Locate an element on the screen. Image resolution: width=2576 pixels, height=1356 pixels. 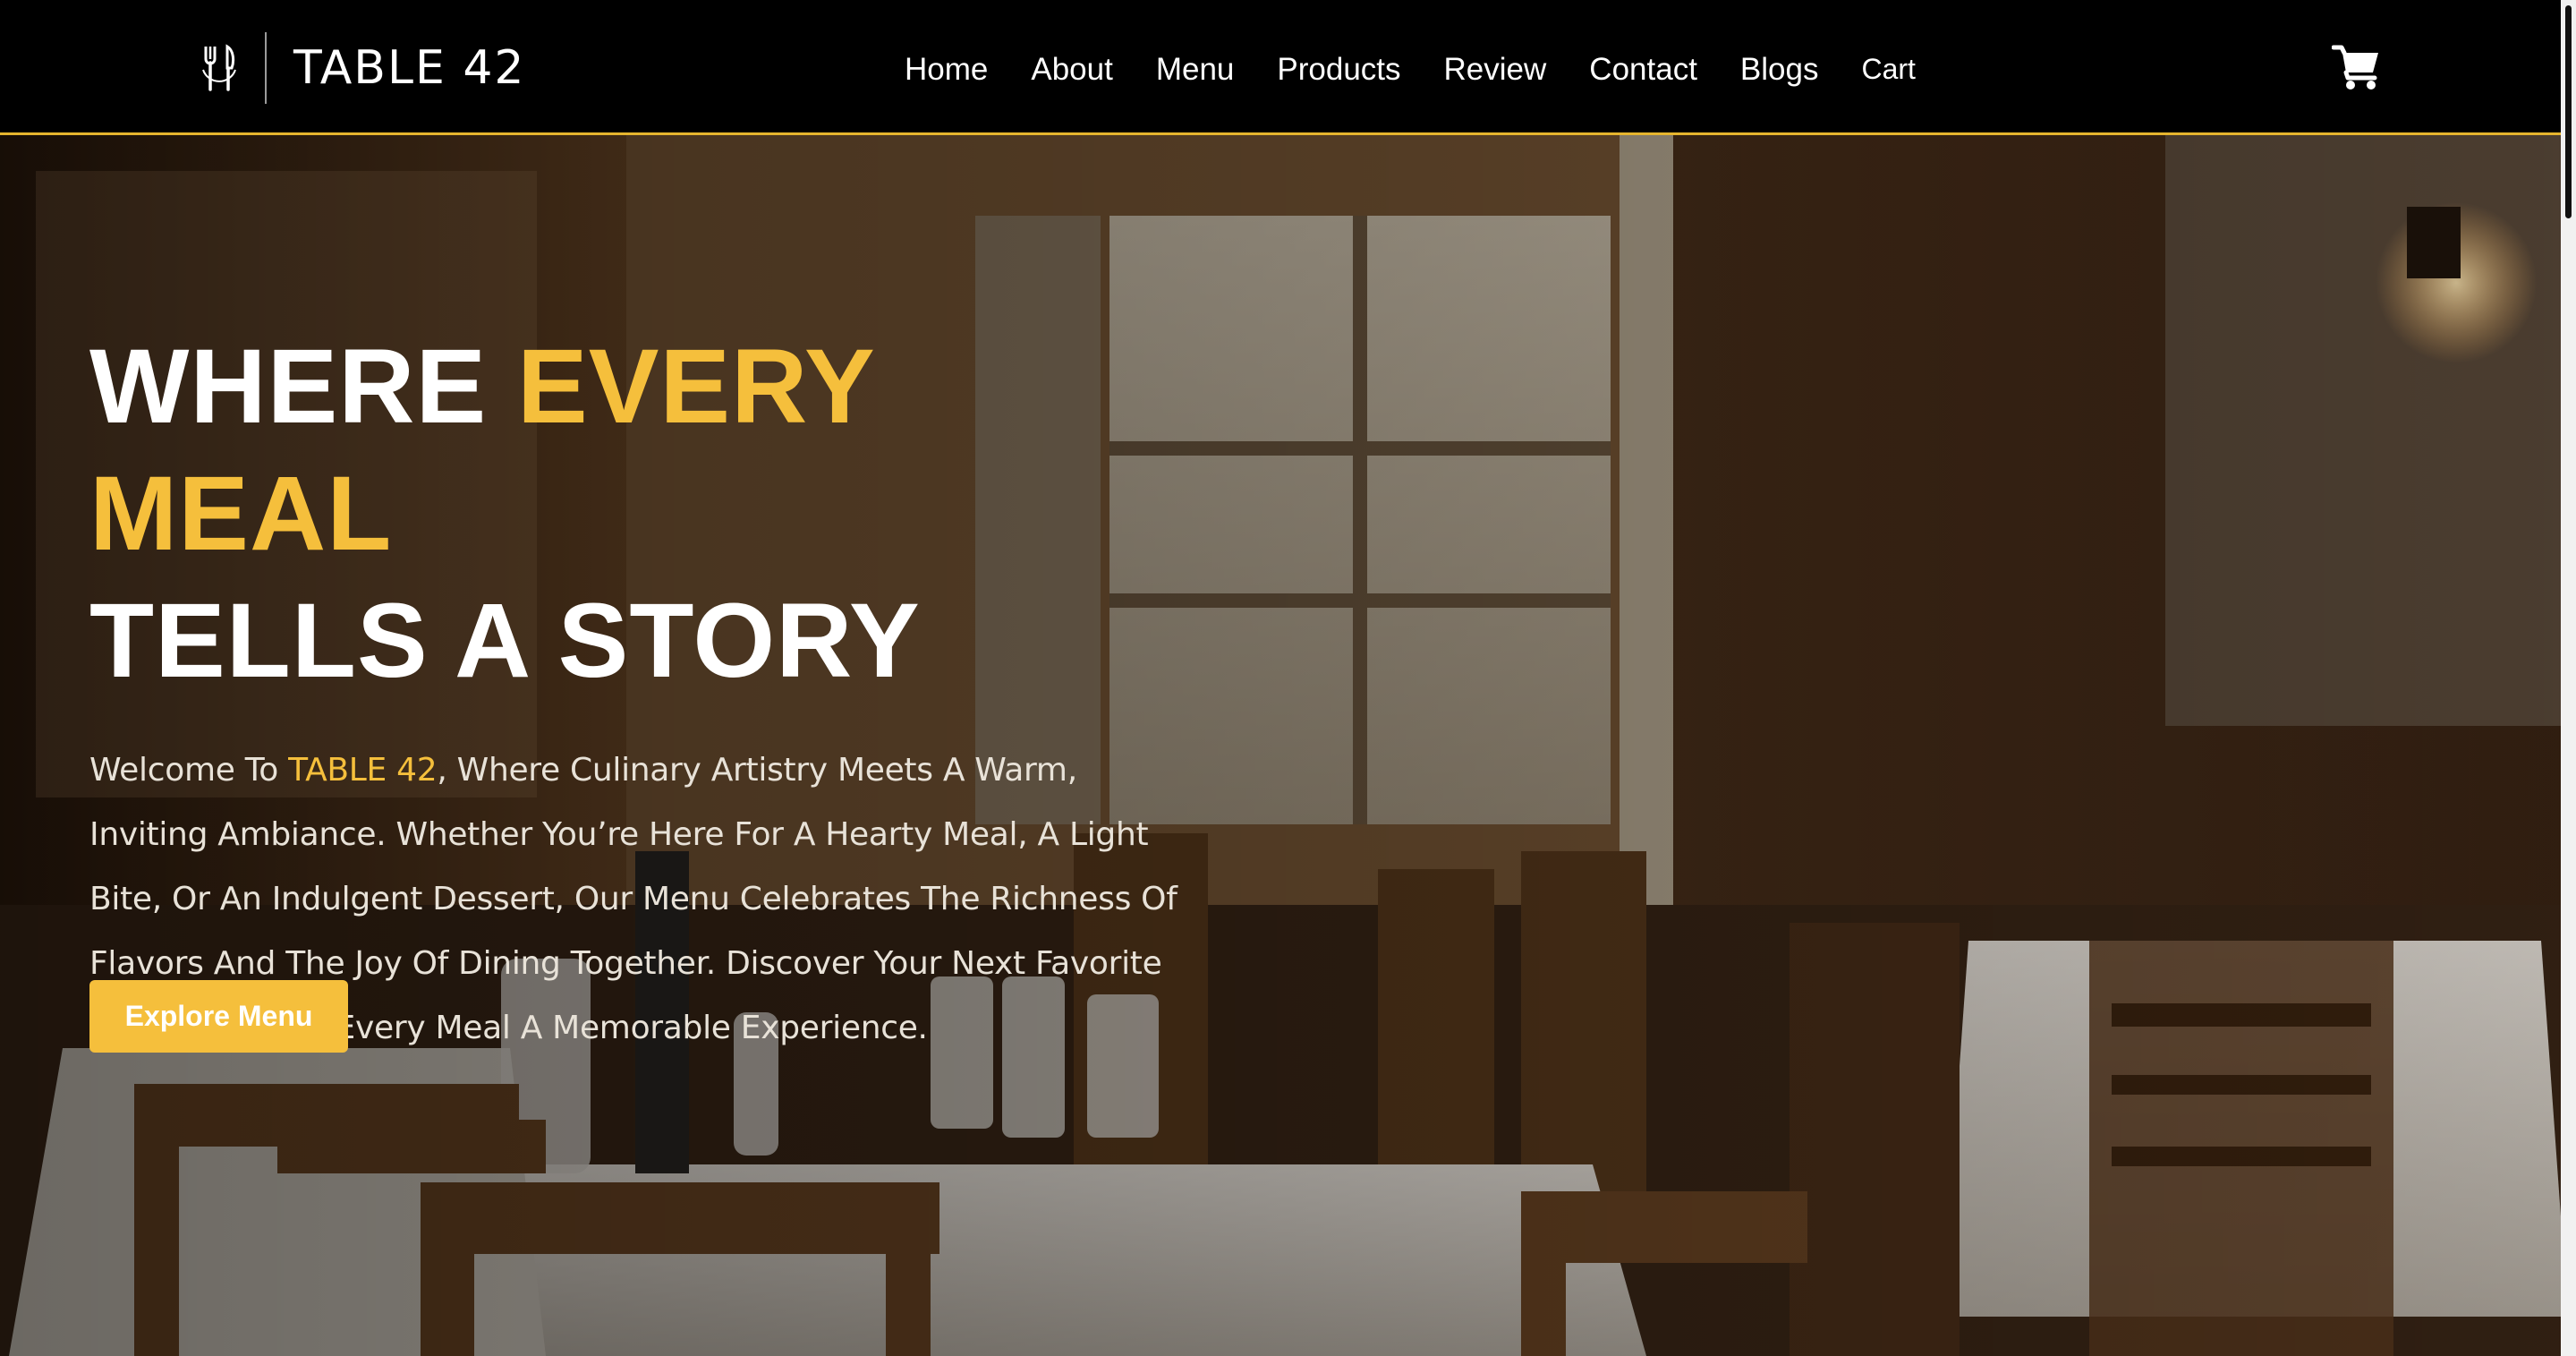
brand-logo: TABLE 42 is located at coordinates (362, 68).